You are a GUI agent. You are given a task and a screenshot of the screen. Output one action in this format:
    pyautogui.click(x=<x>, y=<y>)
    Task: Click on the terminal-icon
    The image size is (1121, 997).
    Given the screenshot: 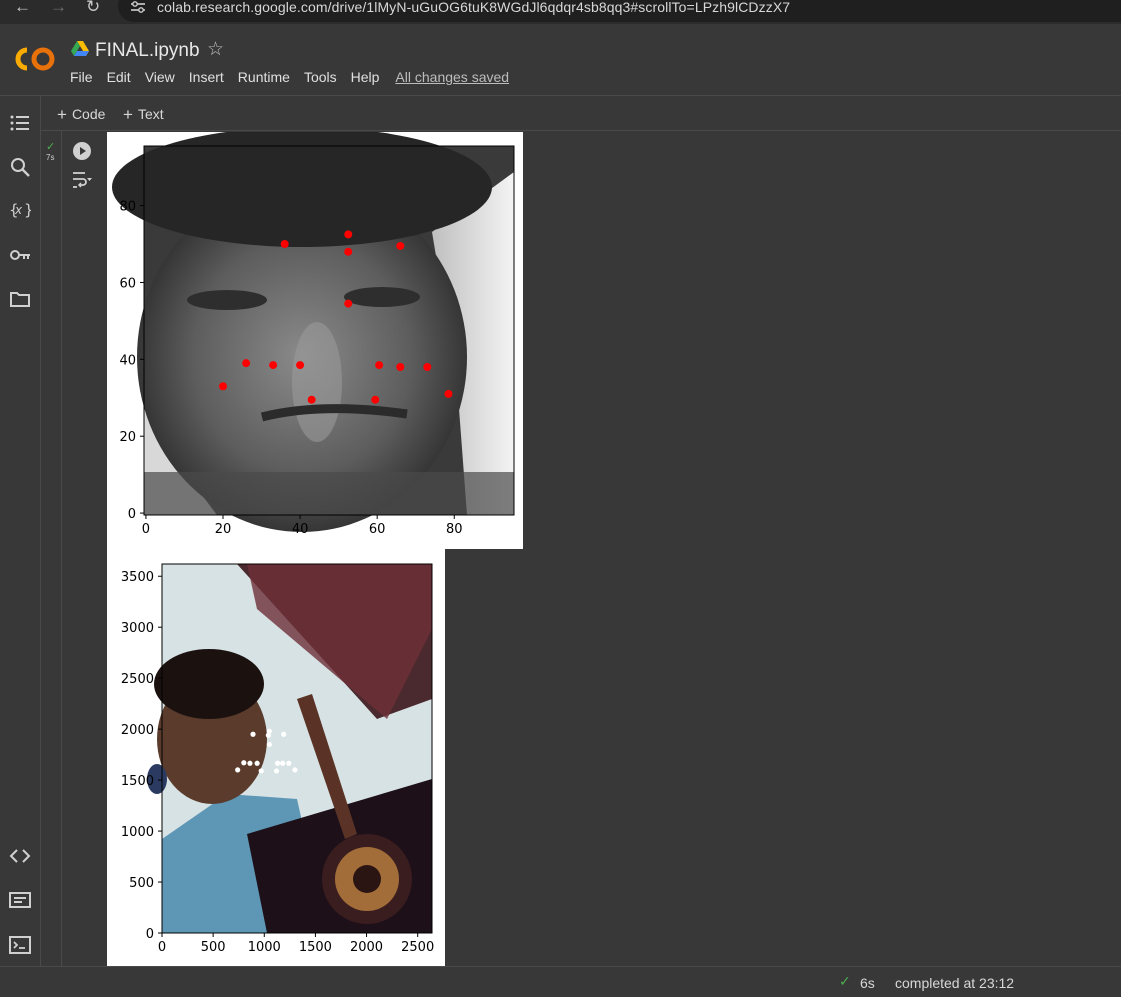 What is the action you would take?
    pyautogui.click(x=20, y=945)
    